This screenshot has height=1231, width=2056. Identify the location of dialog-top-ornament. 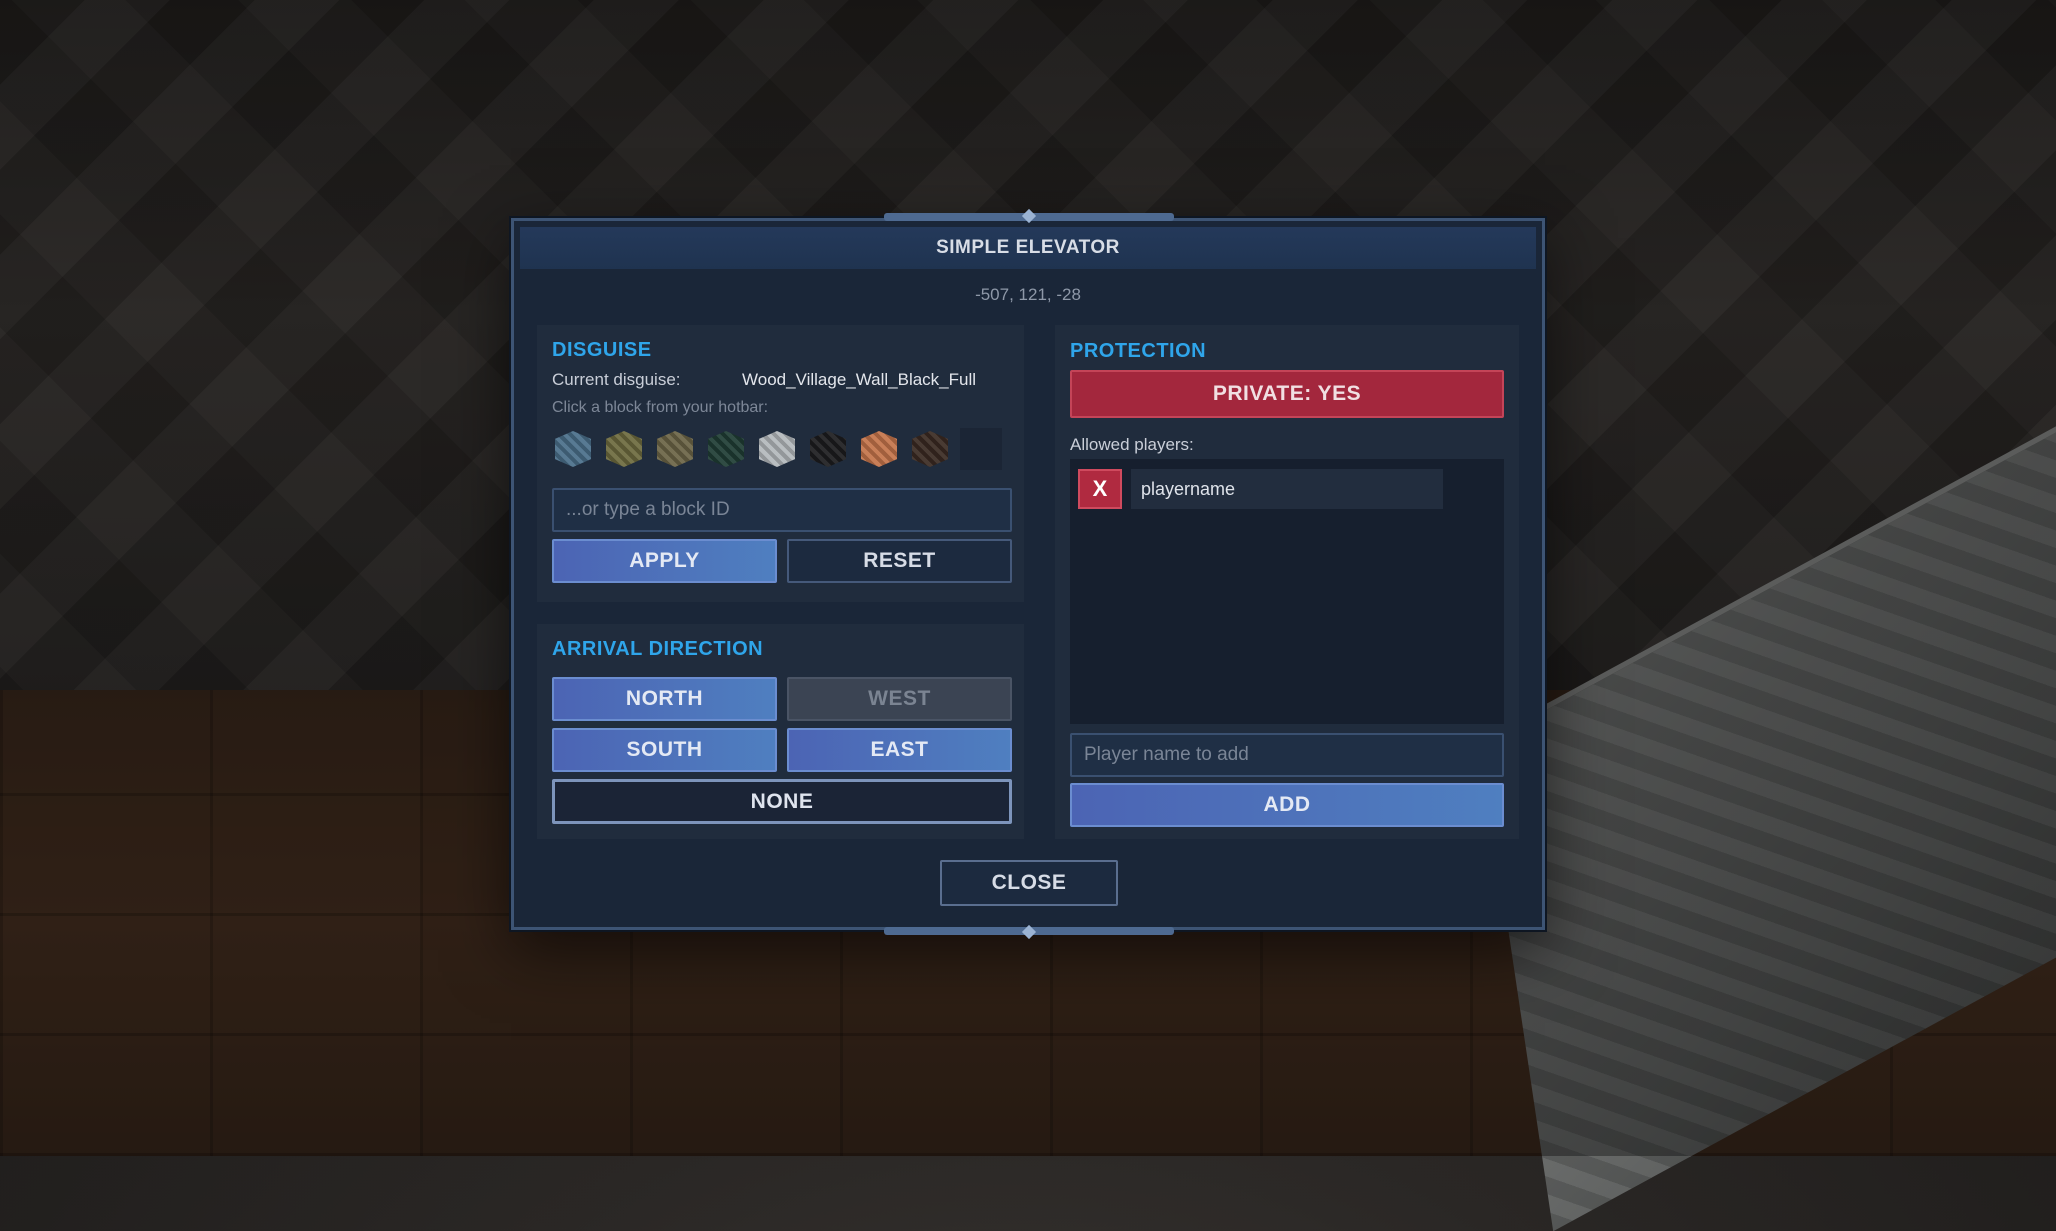
(1029, 216).